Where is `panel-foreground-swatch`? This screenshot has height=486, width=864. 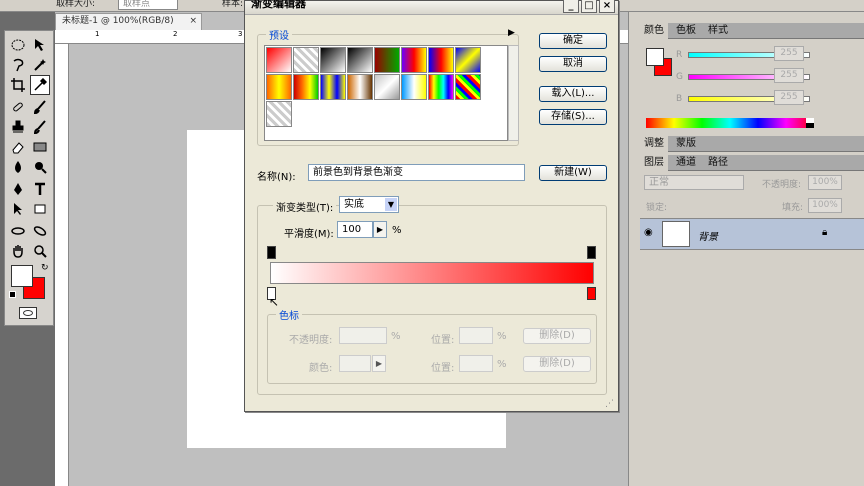
panel-foreground-swatch is located at coordinates (655, 57).